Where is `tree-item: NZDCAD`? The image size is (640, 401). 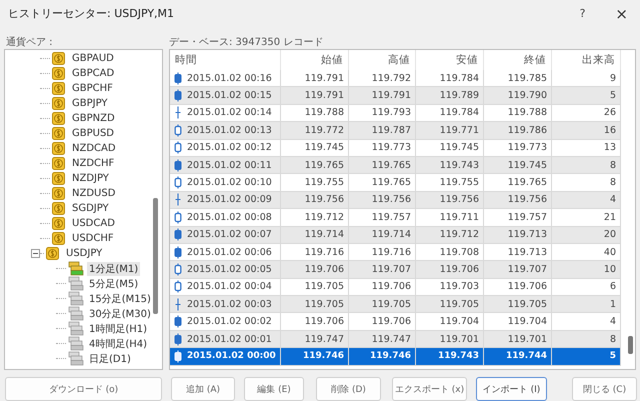 tree-item: NZDCAD is located at coordinates (94, 148).